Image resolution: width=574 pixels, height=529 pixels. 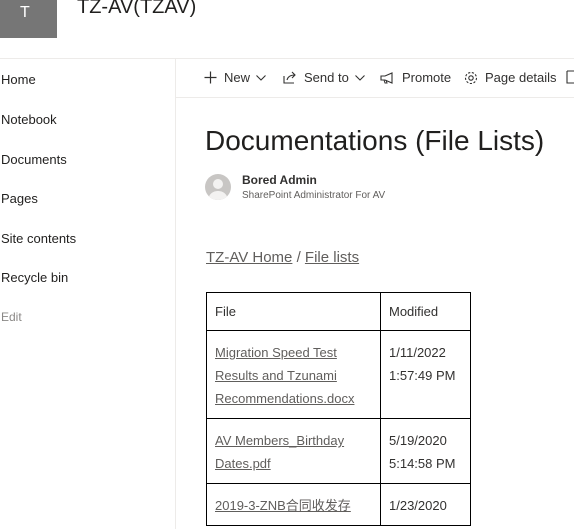 What do you see at coordinates (29, 119) in the screenshot?
I see `nav-item-notebook: Notebook` at bounding box center [29, 119].